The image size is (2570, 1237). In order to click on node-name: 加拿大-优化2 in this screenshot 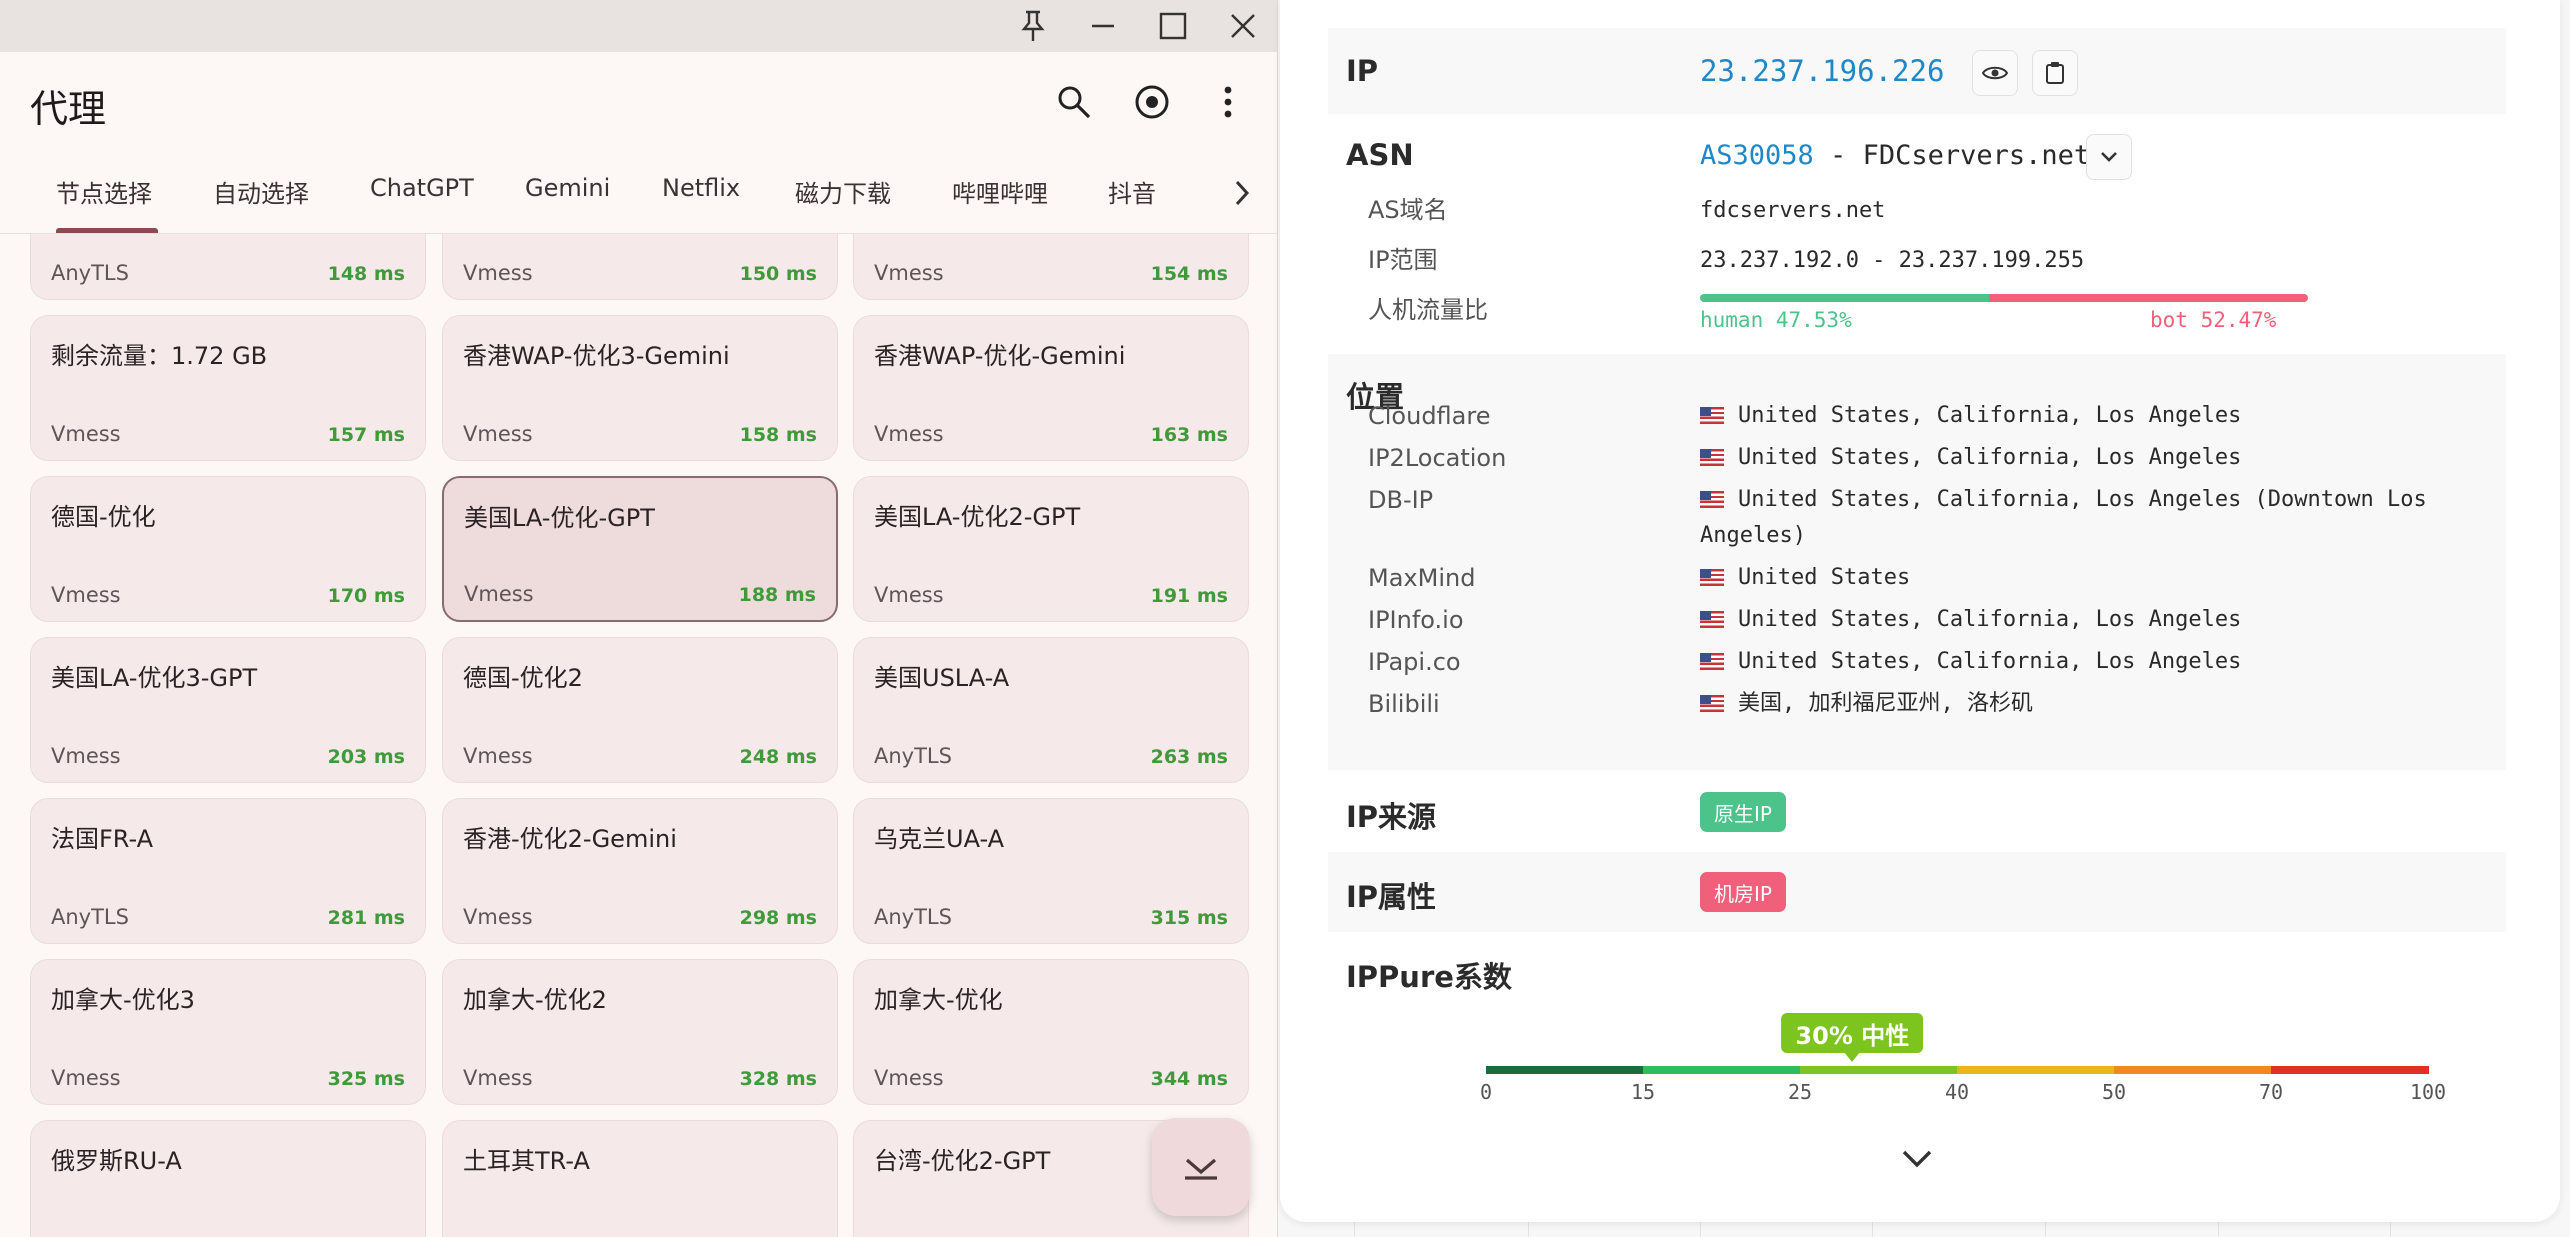, I will do `click(535, 1000)`.